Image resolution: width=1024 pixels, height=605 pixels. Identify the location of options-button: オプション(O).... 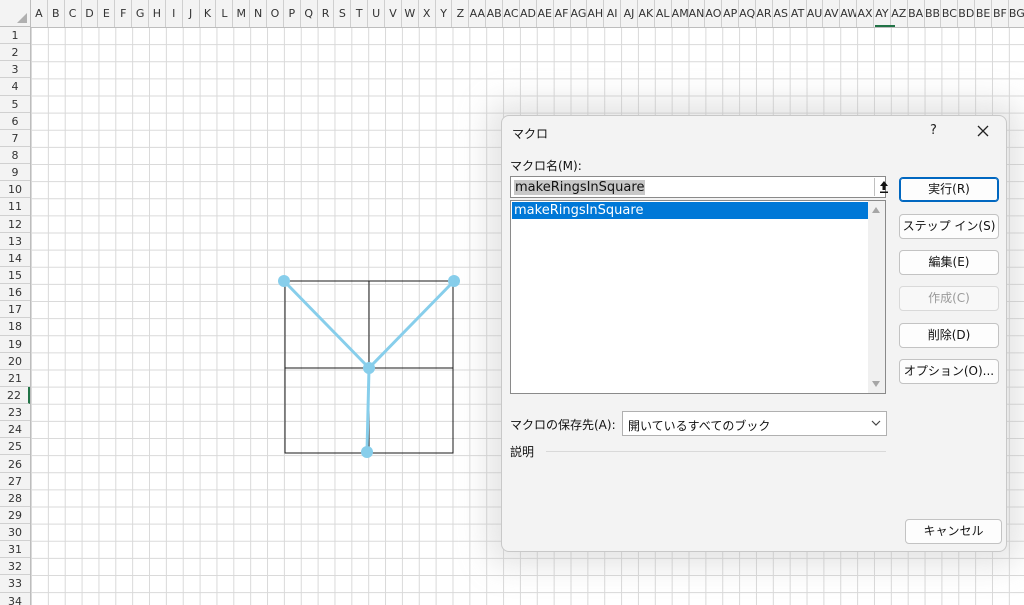
(949, 371).